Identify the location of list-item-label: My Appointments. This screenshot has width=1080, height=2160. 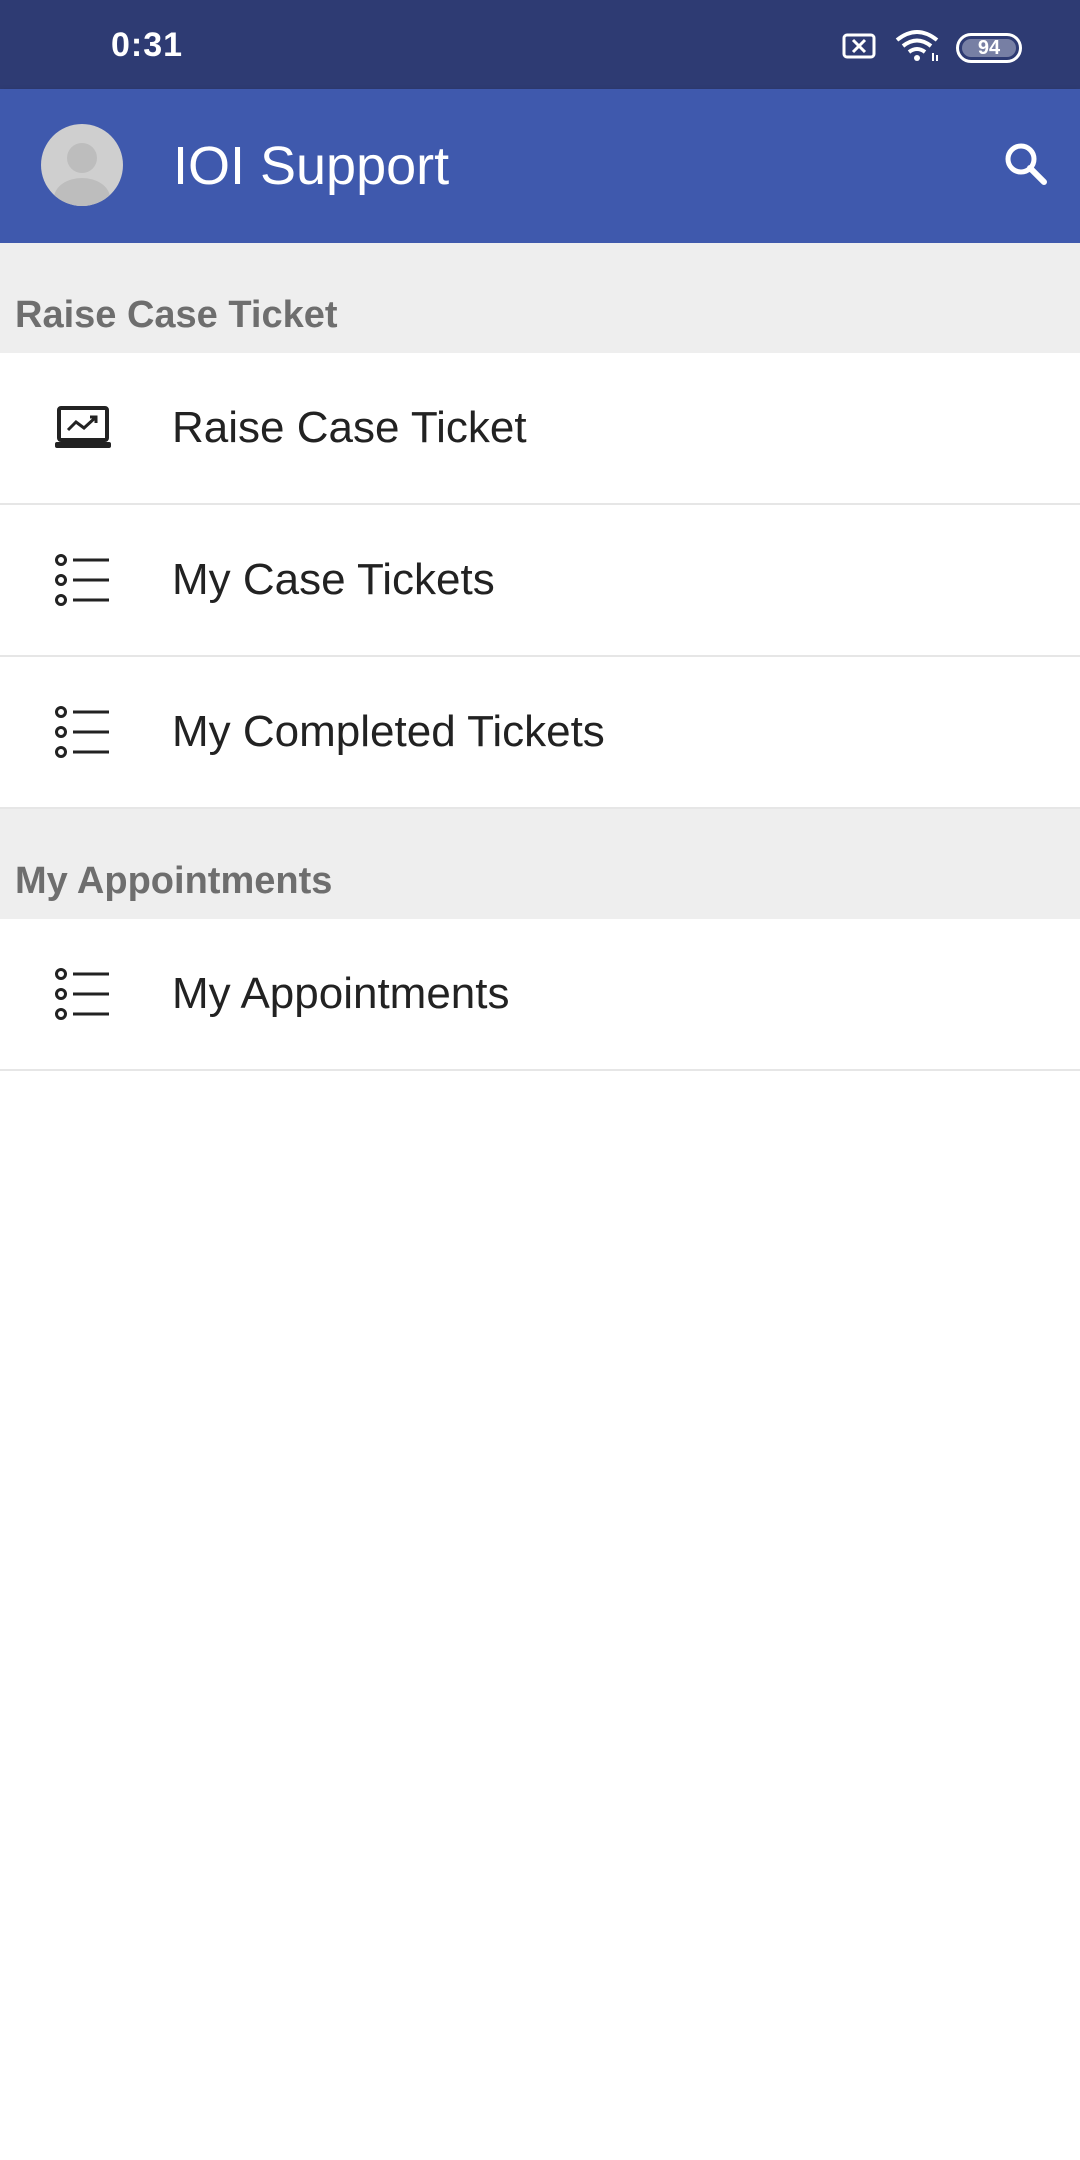
(341, 993).